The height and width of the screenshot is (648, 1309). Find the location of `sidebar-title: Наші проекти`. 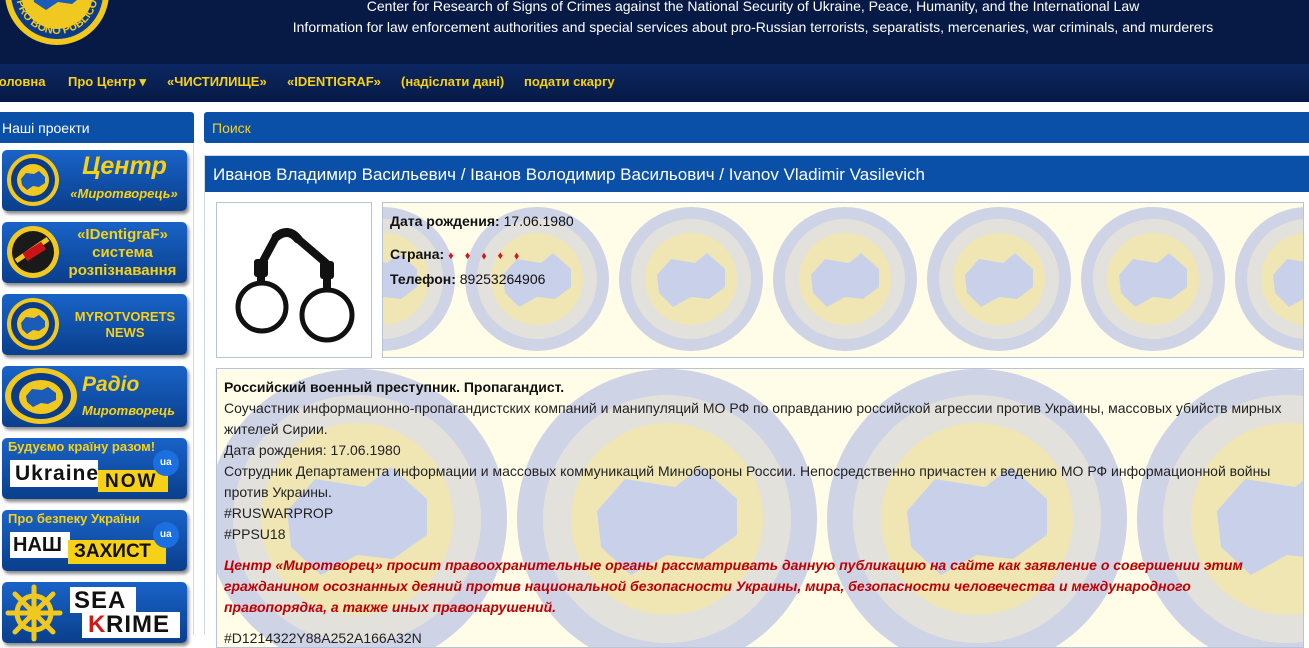

sidebar-title: Наші проекти is located at coordinates (46, 128).